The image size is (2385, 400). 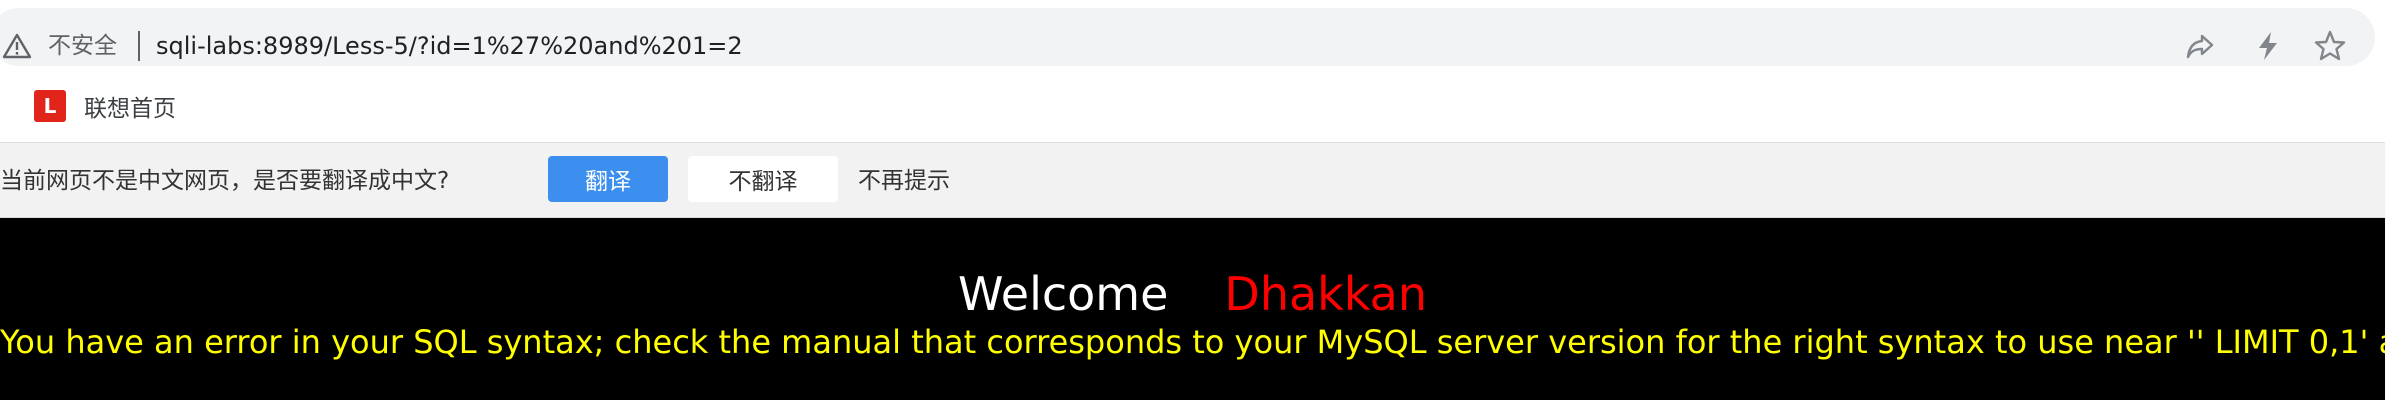 What do you see at coordinates (1325, 294) in the screenshot?
I see `welcome-name: Dhakkan` at bounding box center [1325, 294].